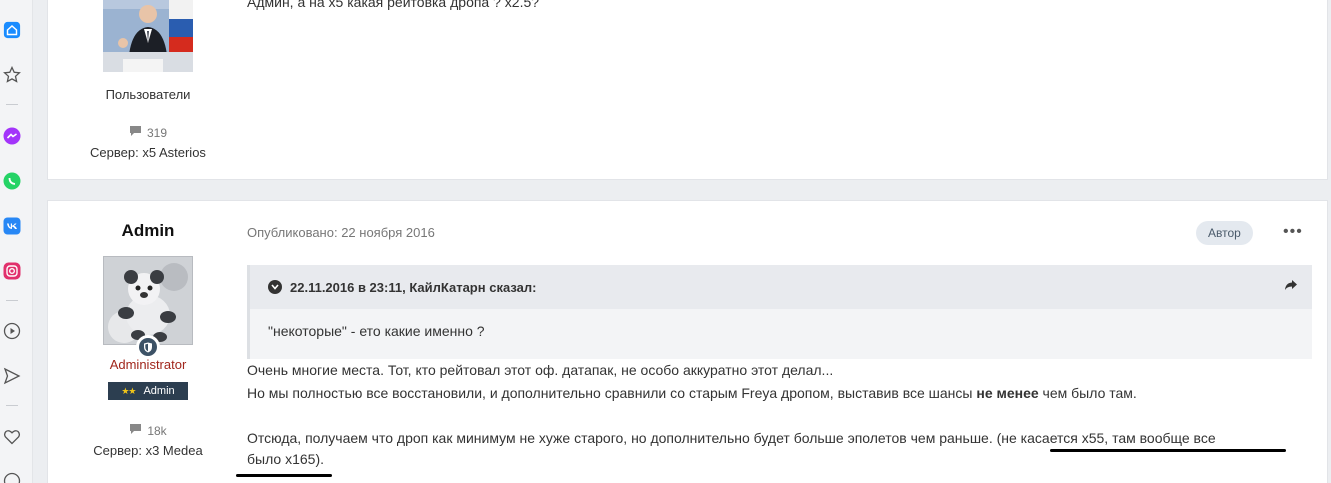  What do you see at coordinates (413, 287) in the screenshot?
I see `quote-citation: 22.11.2016 в 23:11, КайлКатарн сказал:` at bounding box center [413, 287].